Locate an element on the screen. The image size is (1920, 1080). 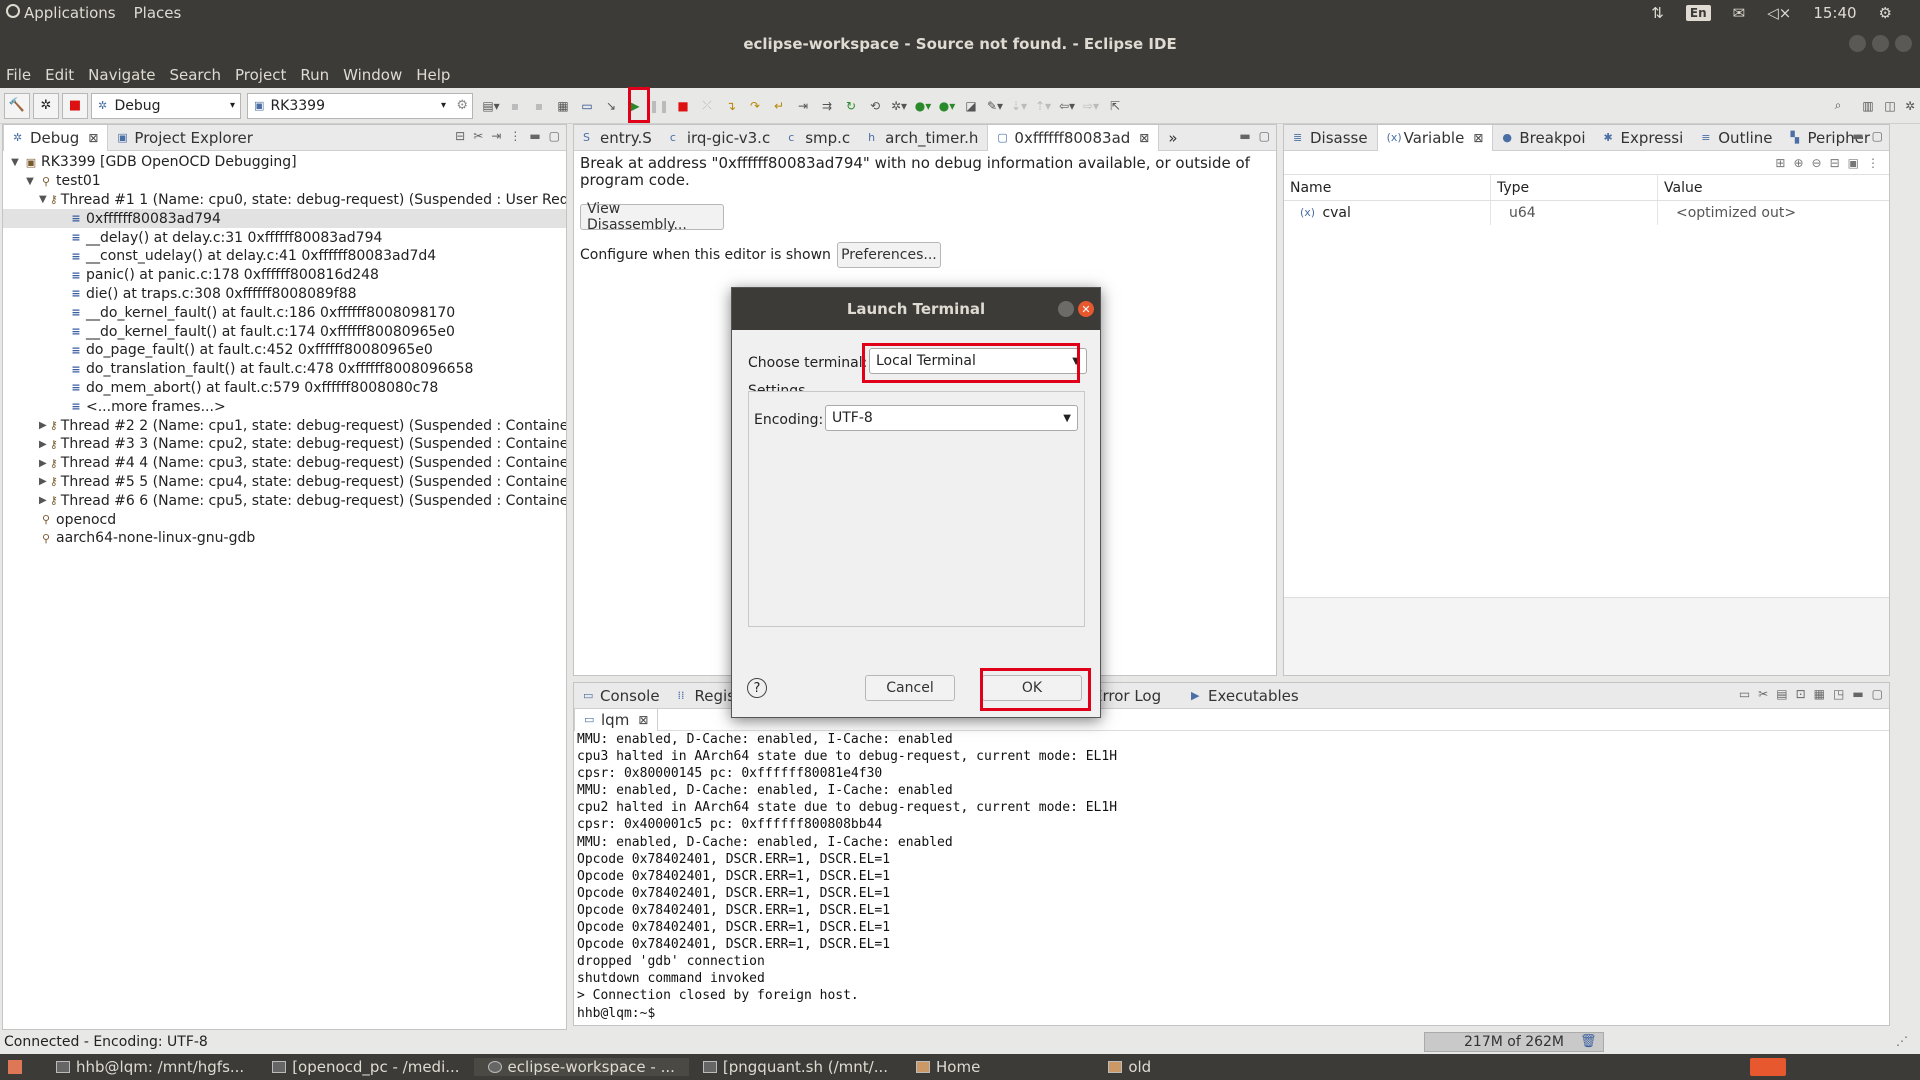
window-maximize-button is located at coordinates (1880, 43).